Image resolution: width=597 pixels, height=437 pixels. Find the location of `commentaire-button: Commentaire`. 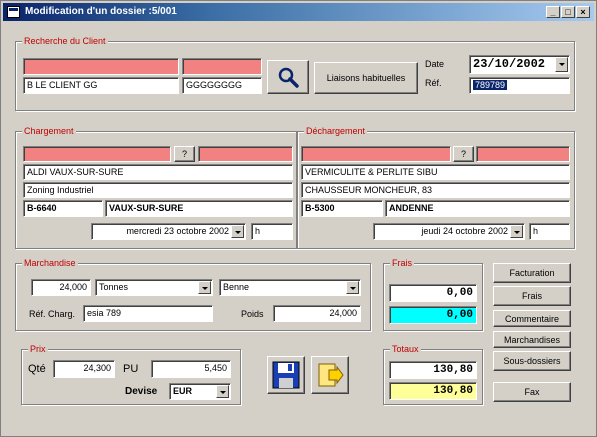

commentaire-button: Commentaire is located at coordinates (532, 318).